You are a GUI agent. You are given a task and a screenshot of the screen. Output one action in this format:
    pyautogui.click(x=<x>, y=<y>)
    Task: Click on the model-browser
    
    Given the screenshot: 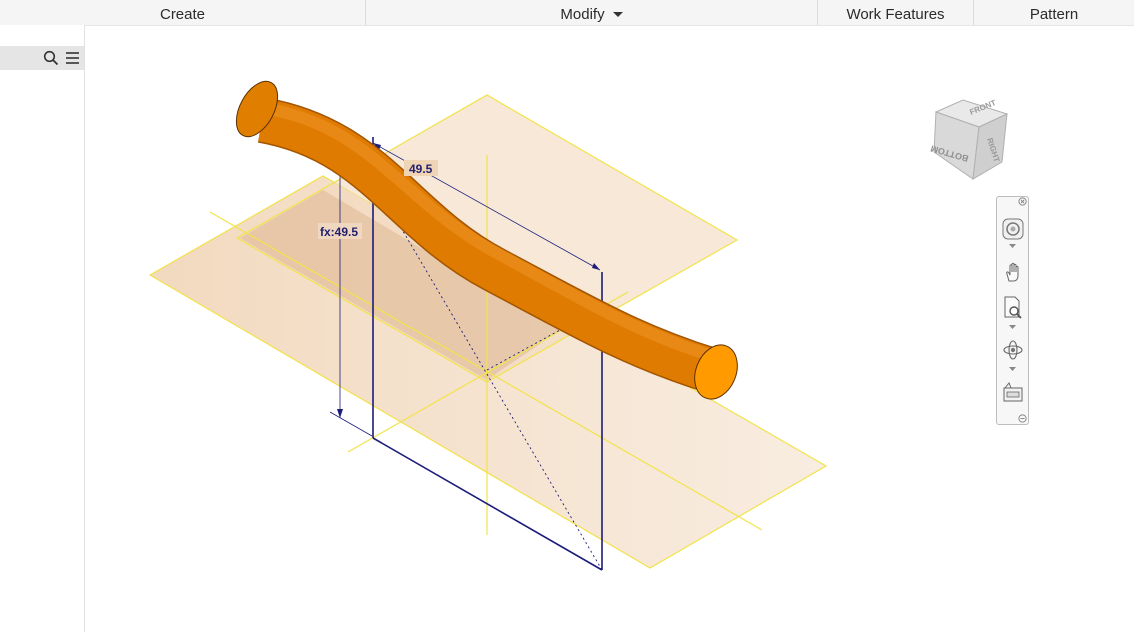 What is the action you would take?
    pyautogui.click(x=42, y=328)
    